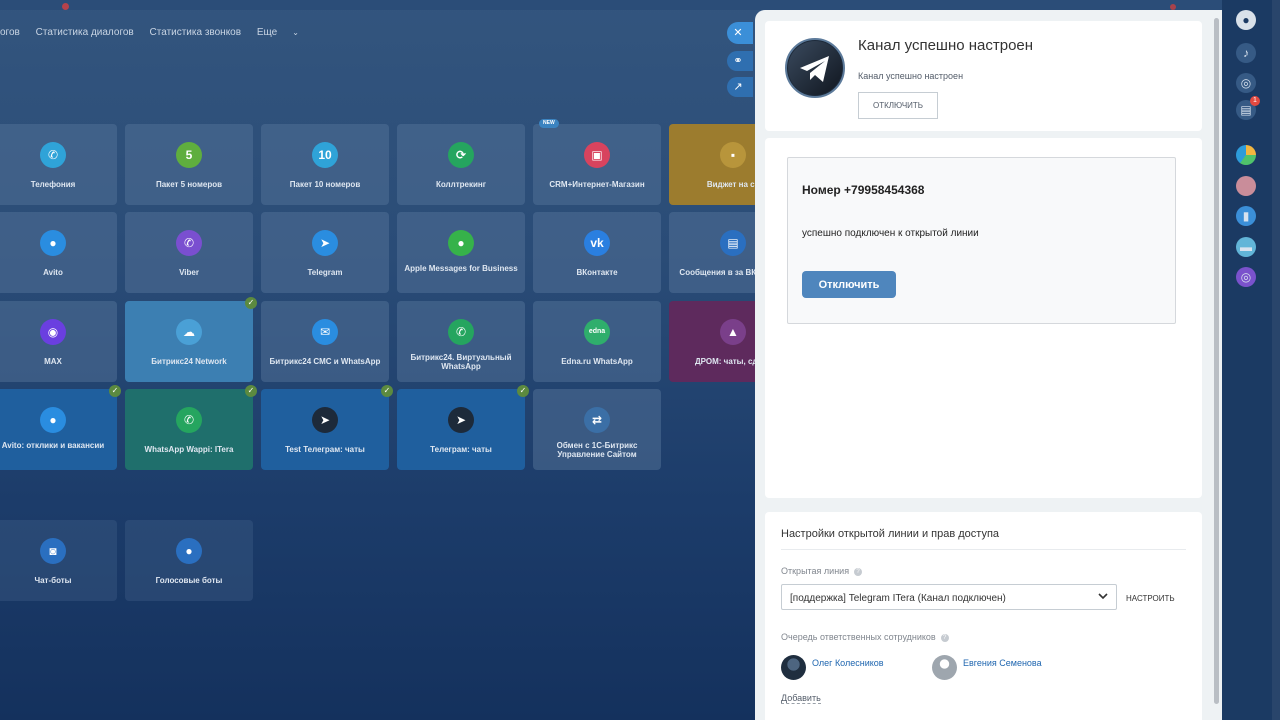  What do you see at coordinates (53, 184) in the screenshot?
I see `connector-label: Телефония` at bounding box center [53, 184].